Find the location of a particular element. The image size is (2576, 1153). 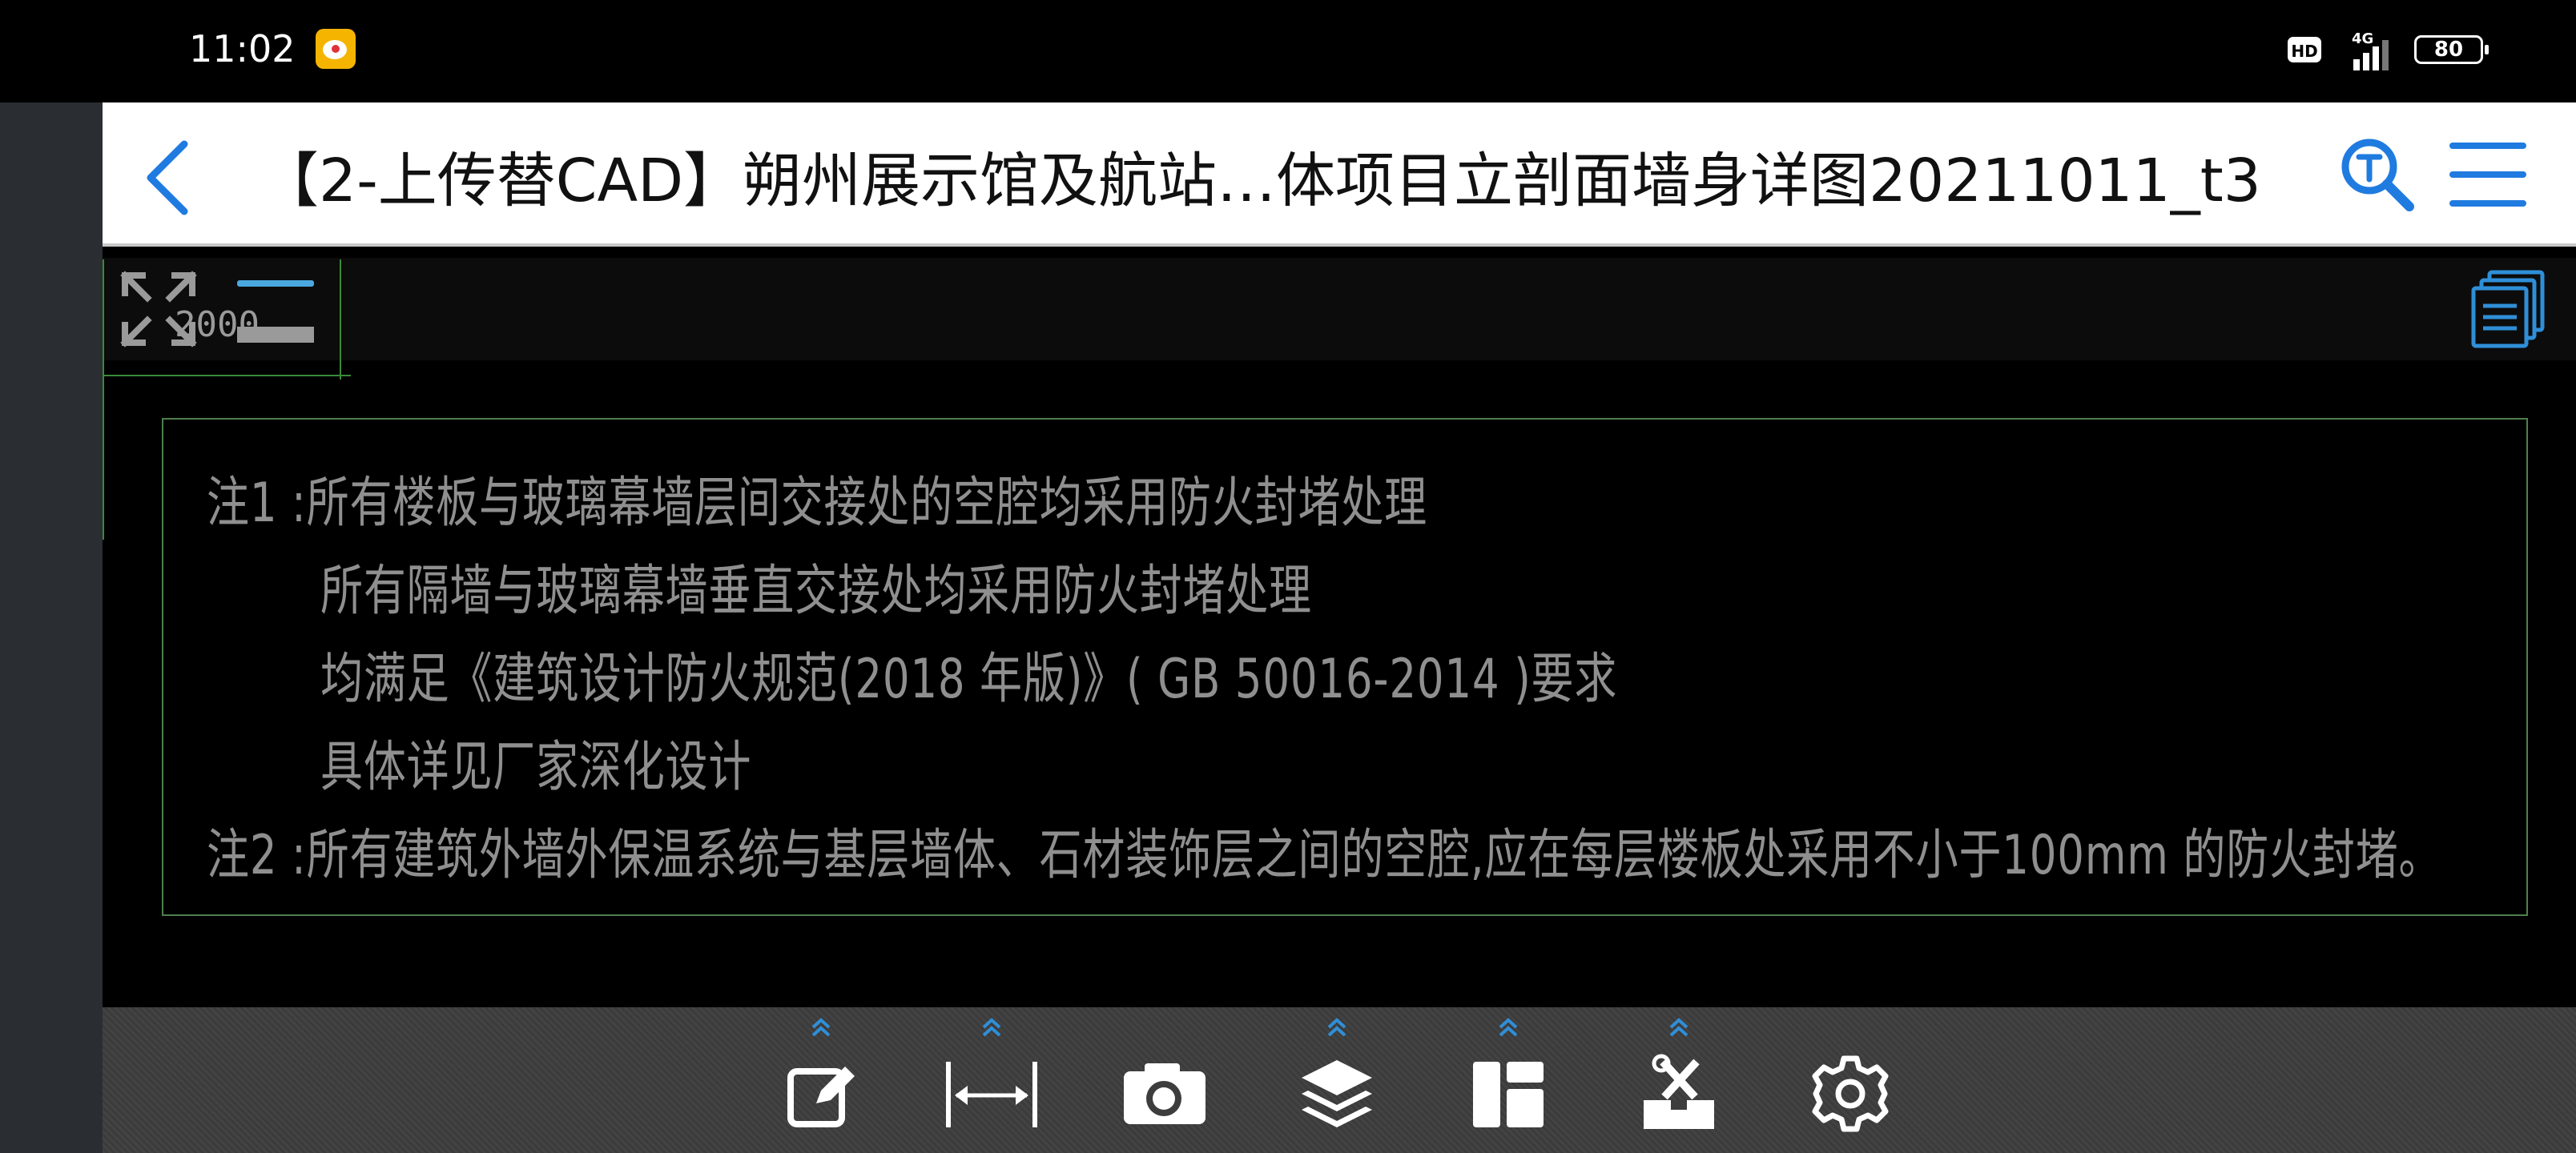

document-list-icon is located at coordinates (2508, 309).